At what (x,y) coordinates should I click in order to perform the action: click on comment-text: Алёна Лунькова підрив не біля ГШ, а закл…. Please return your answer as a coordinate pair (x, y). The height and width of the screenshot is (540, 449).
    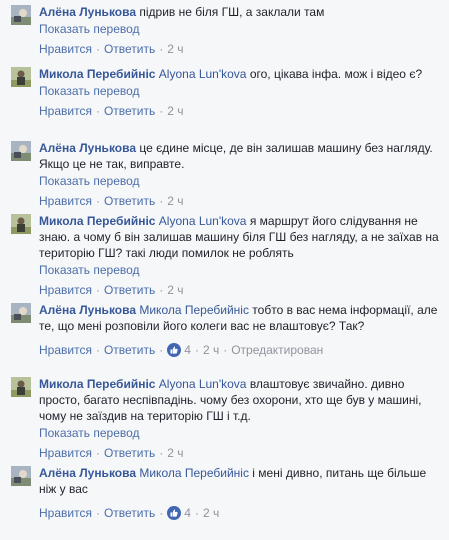
    Looking at the image, I should click on (241, 12).